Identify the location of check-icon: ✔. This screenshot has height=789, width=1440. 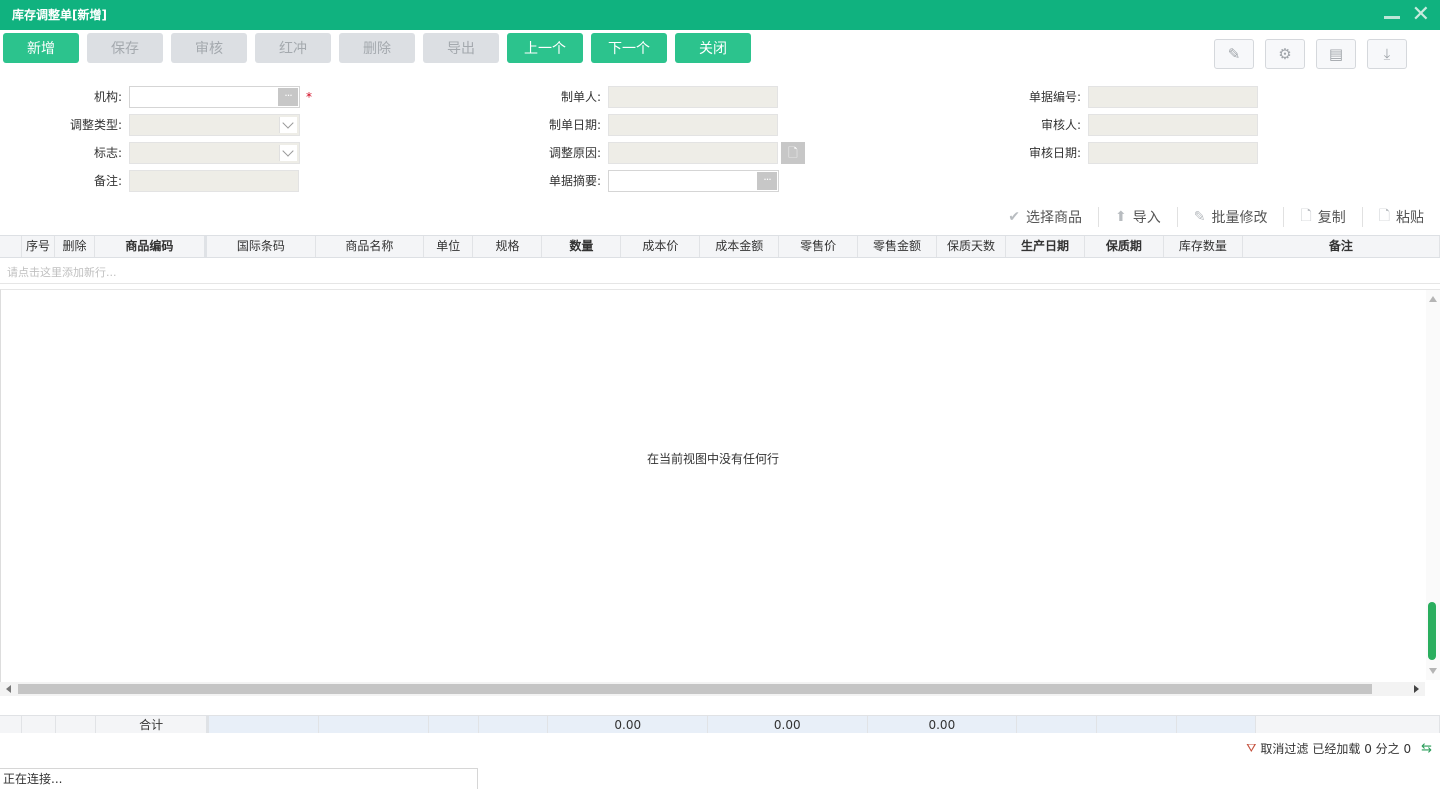
(1014, 217).